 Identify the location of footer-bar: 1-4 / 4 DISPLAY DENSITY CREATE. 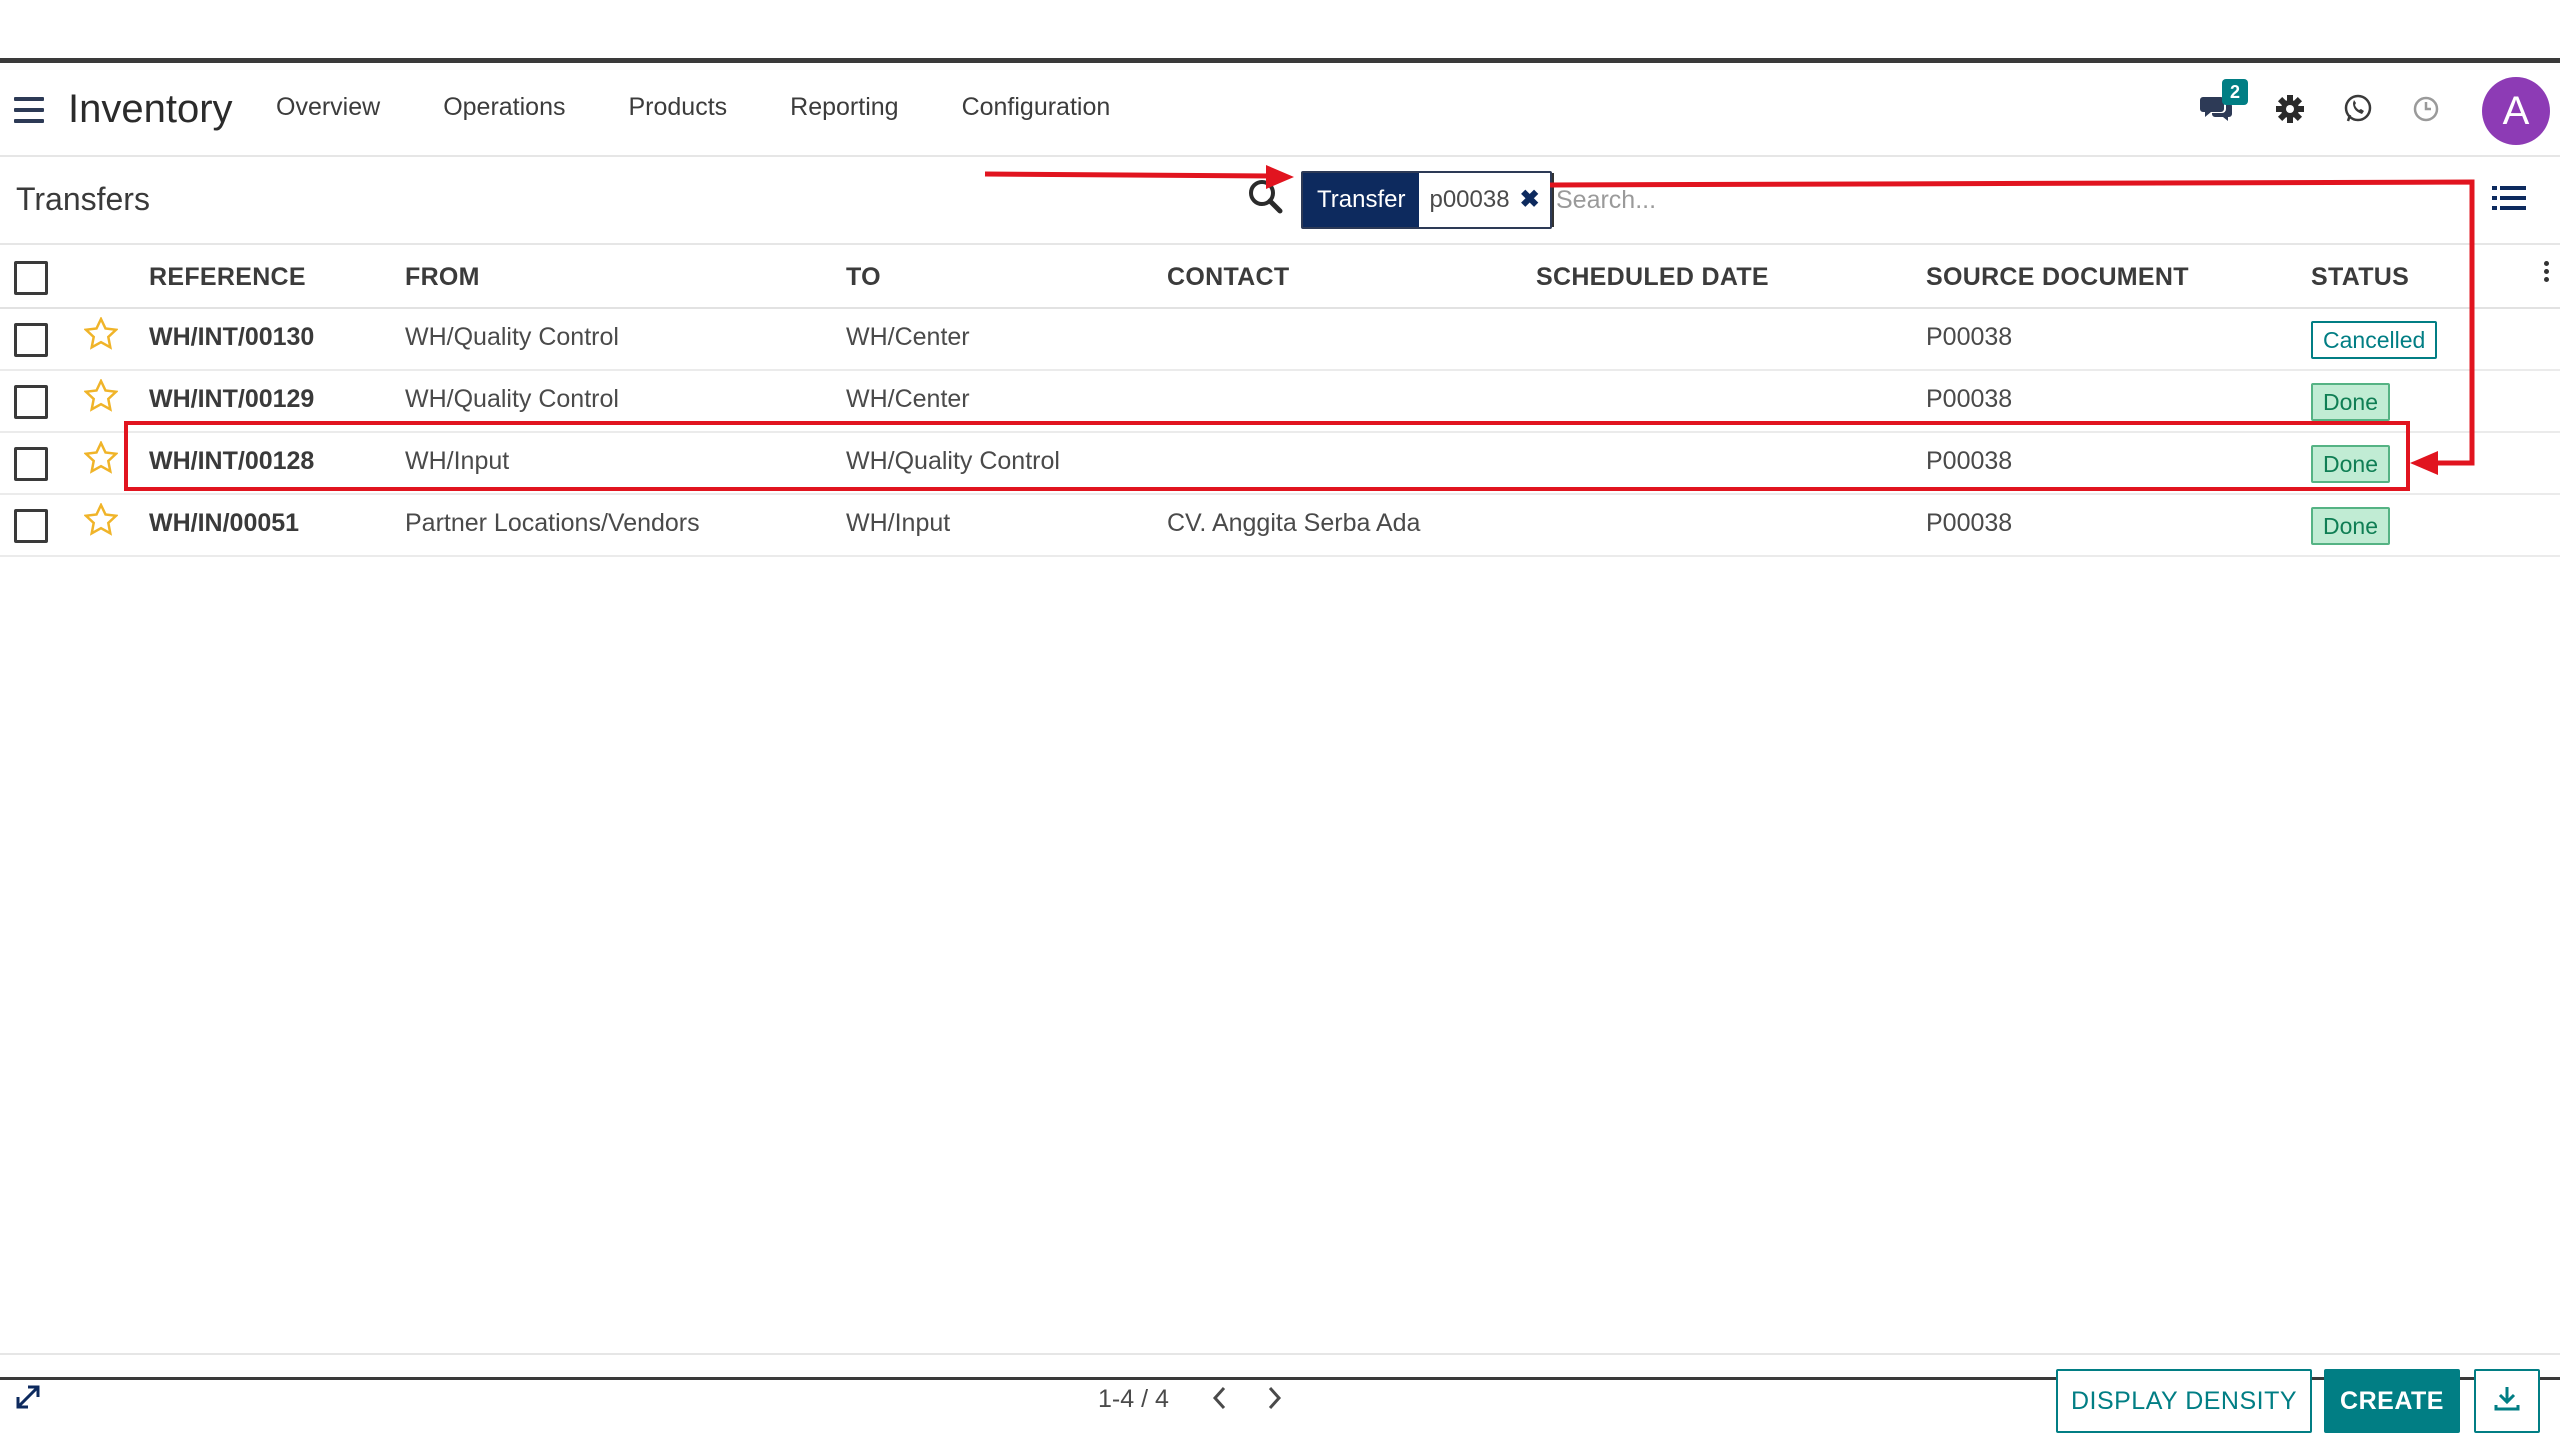
(1280, 1396).